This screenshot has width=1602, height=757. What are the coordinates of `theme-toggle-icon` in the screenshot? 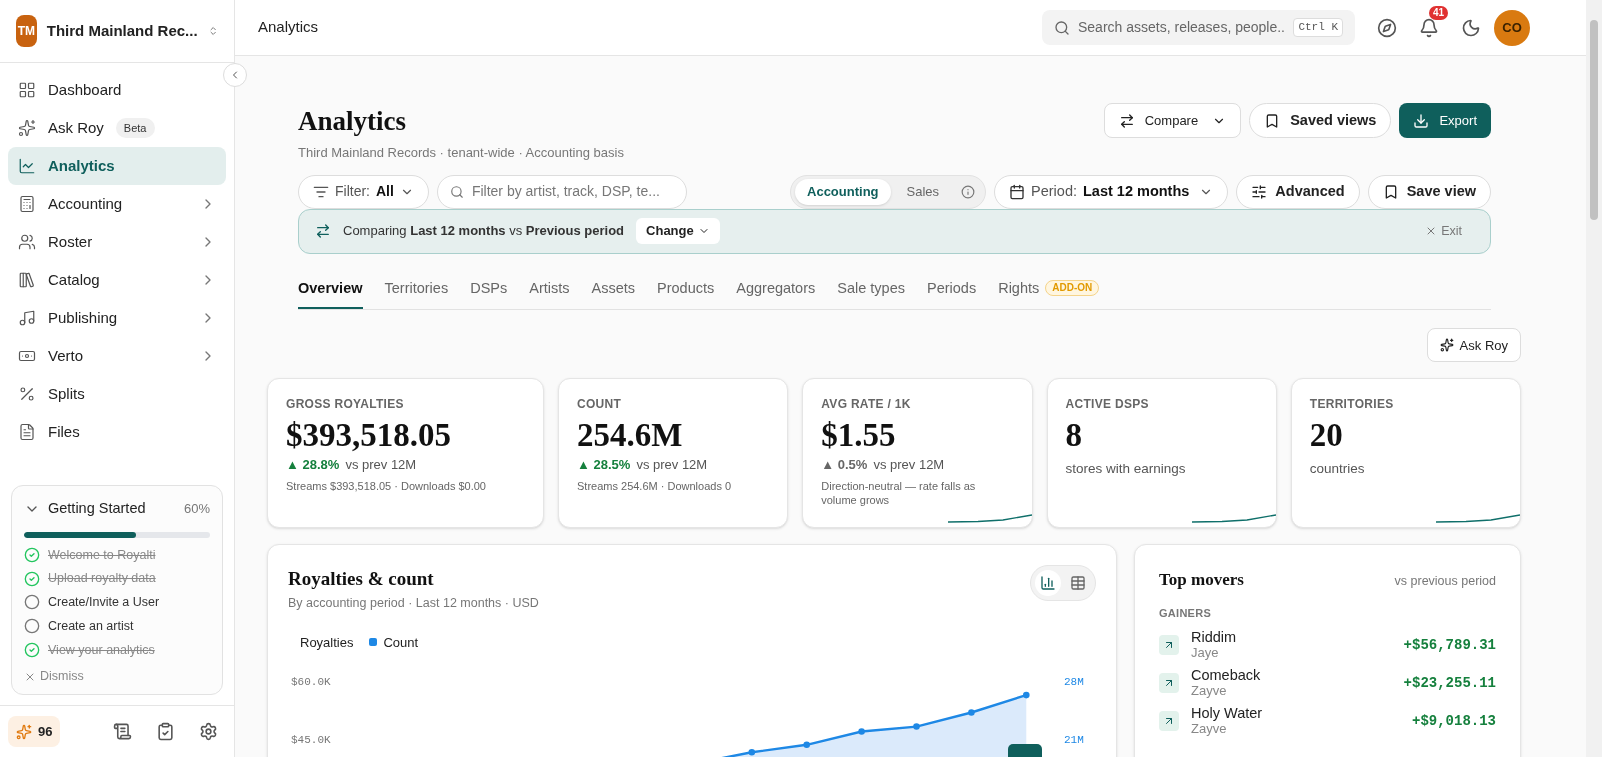 It's located at (1471, 27).